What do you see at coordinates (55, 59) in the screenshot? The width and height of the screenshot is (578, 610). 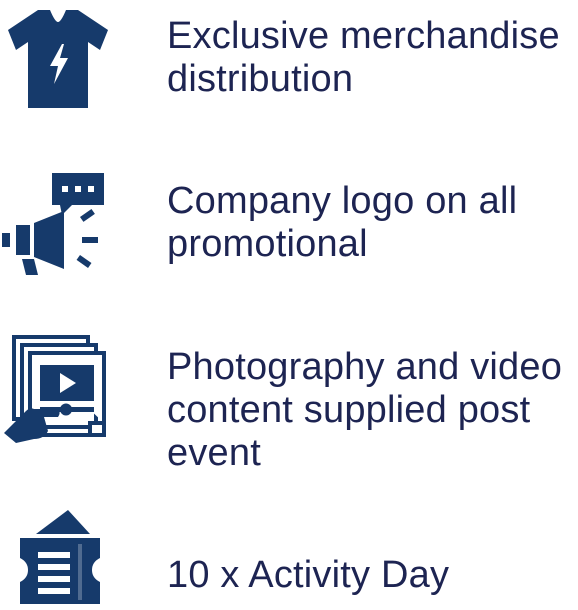 I see `t-shirt-icon` at bounding box center [55, 59].